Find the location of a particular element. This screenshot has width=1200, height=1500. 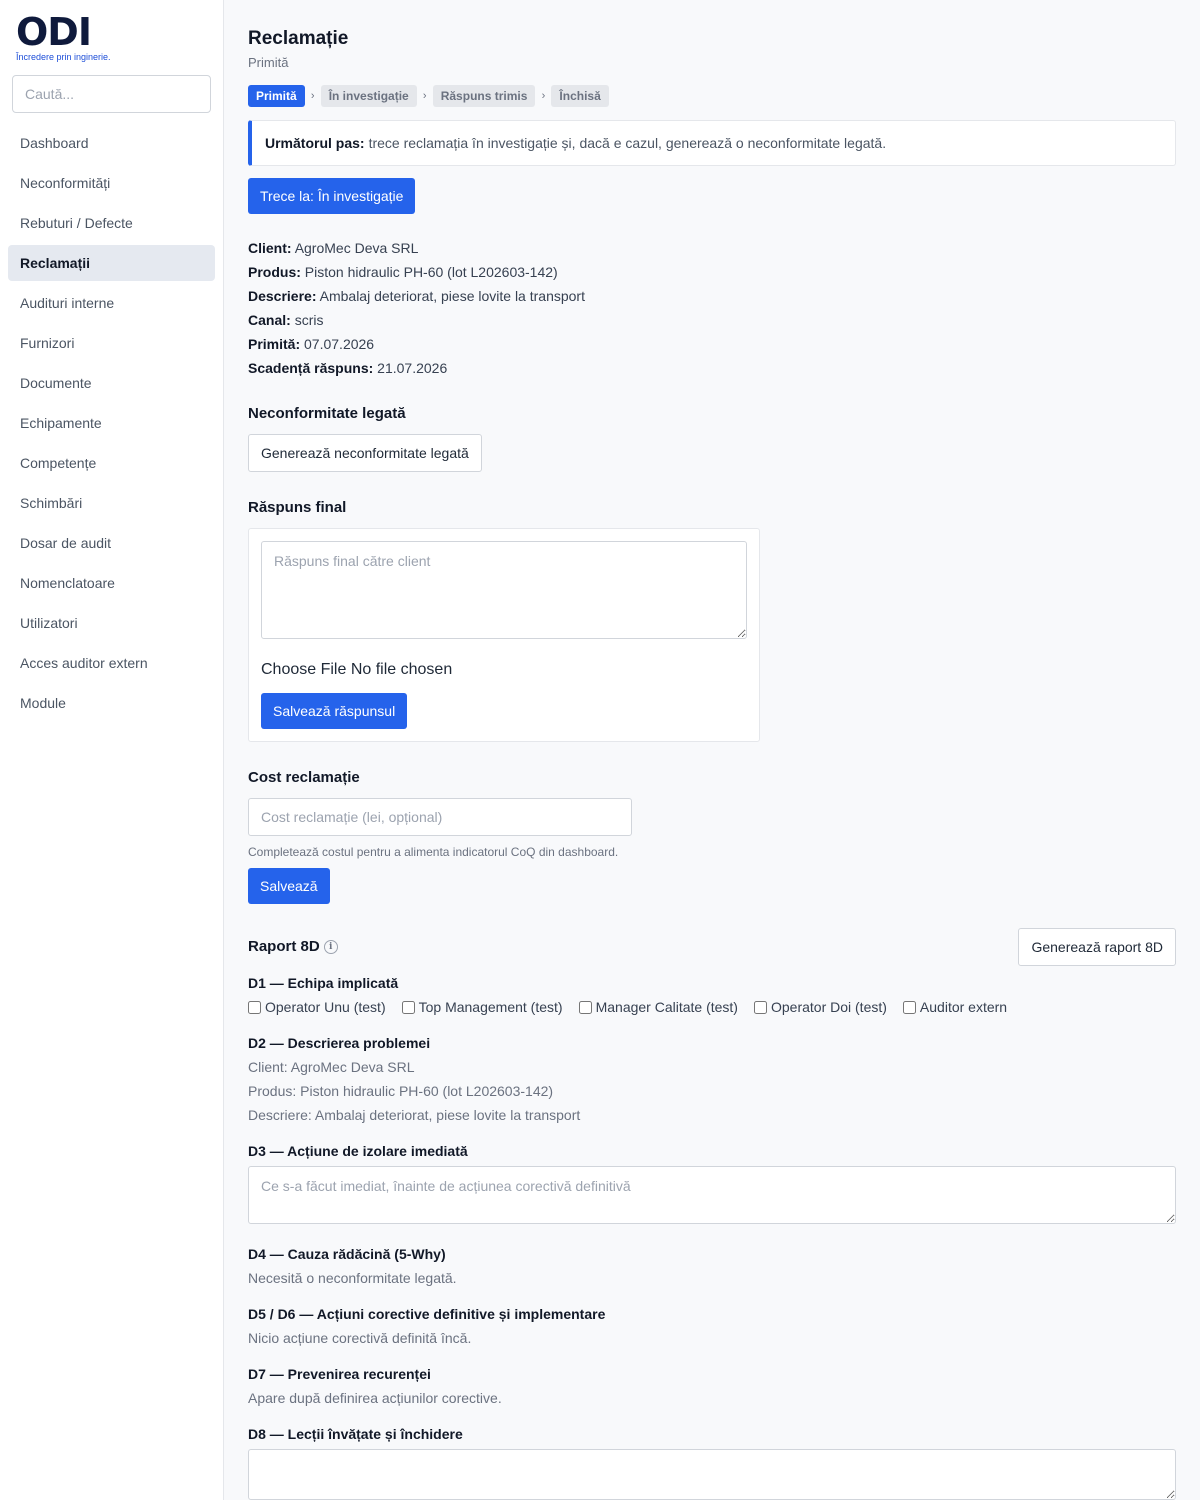

detail-label: Descriere: is located at coordinates (282, 296).